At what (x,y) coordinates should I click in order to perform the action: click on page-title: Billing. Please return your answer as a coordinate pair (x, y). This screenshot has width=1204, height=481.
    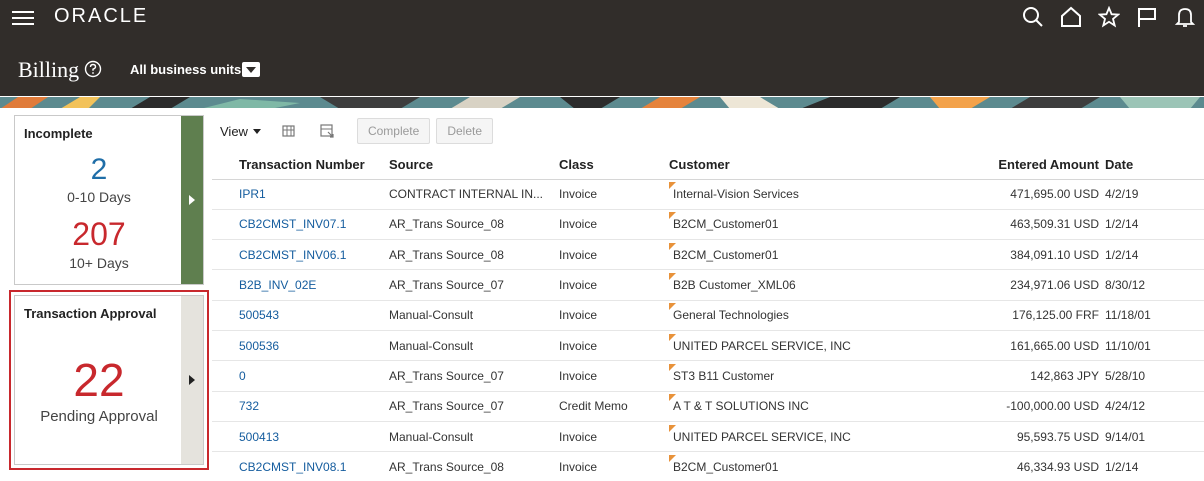
    Looking at the image, I should click on (49, 69).